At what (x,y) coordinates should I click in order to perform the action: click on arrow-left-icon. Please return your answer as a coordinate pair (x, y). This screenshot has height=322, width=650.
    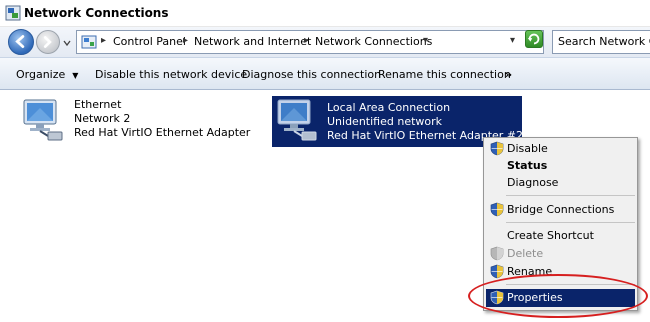
    Looking at the image, I should click on (20, 41).